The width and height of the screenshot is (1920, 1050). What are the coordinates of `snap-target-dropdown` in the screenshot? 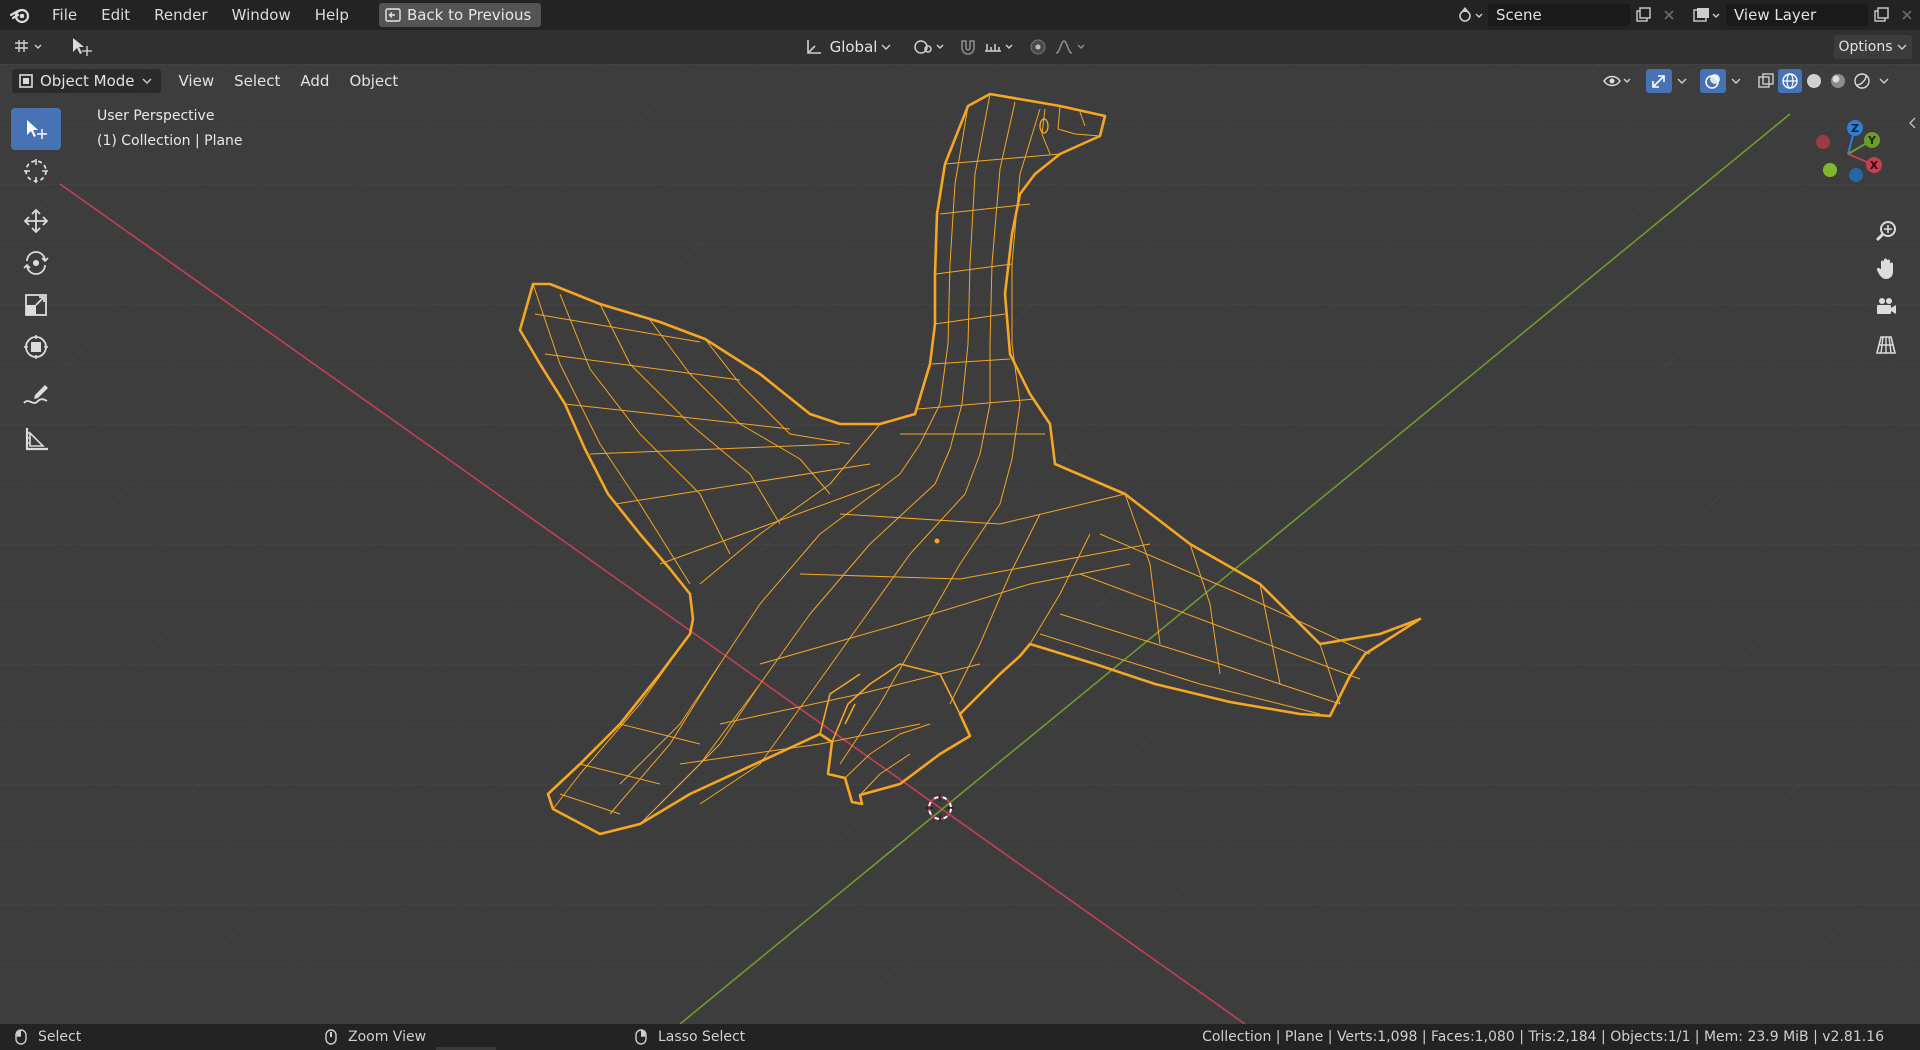 It's located at (1000, 47).